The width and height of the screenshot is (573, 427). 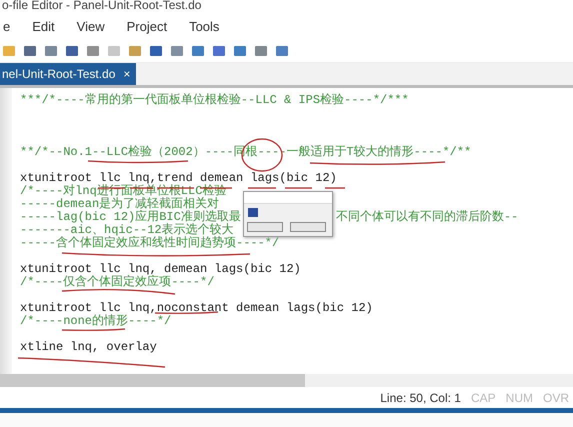 I want to click on comment-line: 不同个体可以有不同的滞后阶数--, so click(x=427, y=217).